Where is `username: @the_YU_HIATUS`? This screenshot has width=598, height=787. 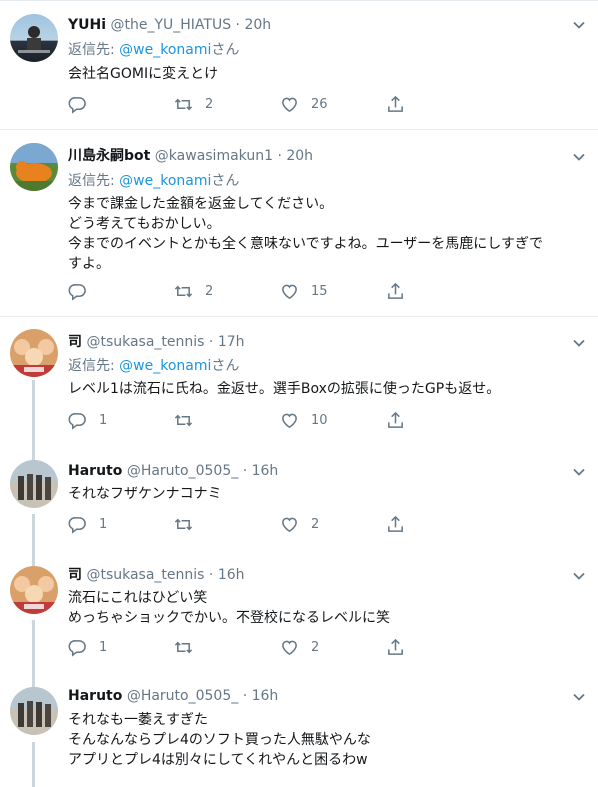 username: @the_YU_HIATUS is located at coordinates (170, 25).